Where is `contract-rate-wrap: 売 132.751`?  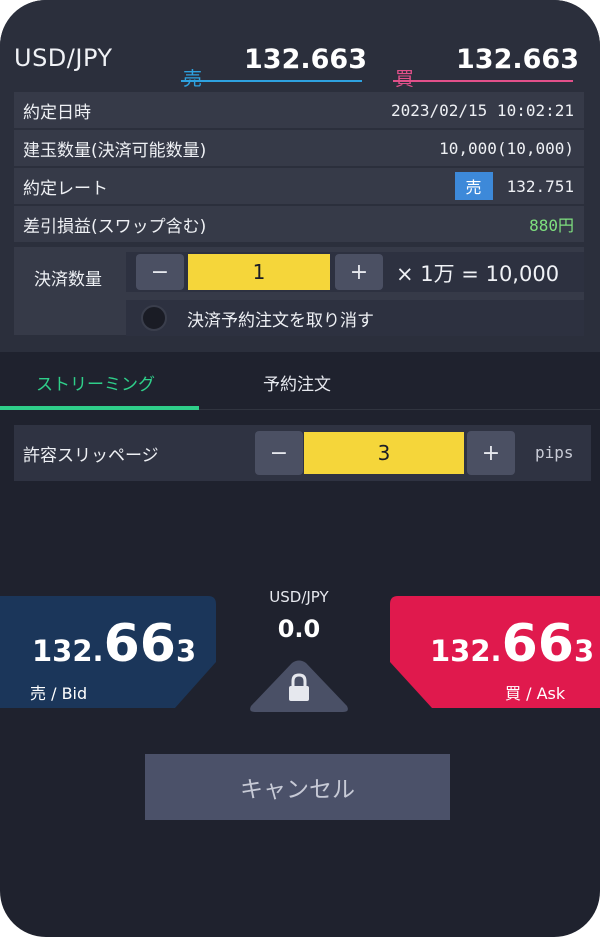 contract-rate-wrap: 売 132.751 is located at coordinates (514, 186).